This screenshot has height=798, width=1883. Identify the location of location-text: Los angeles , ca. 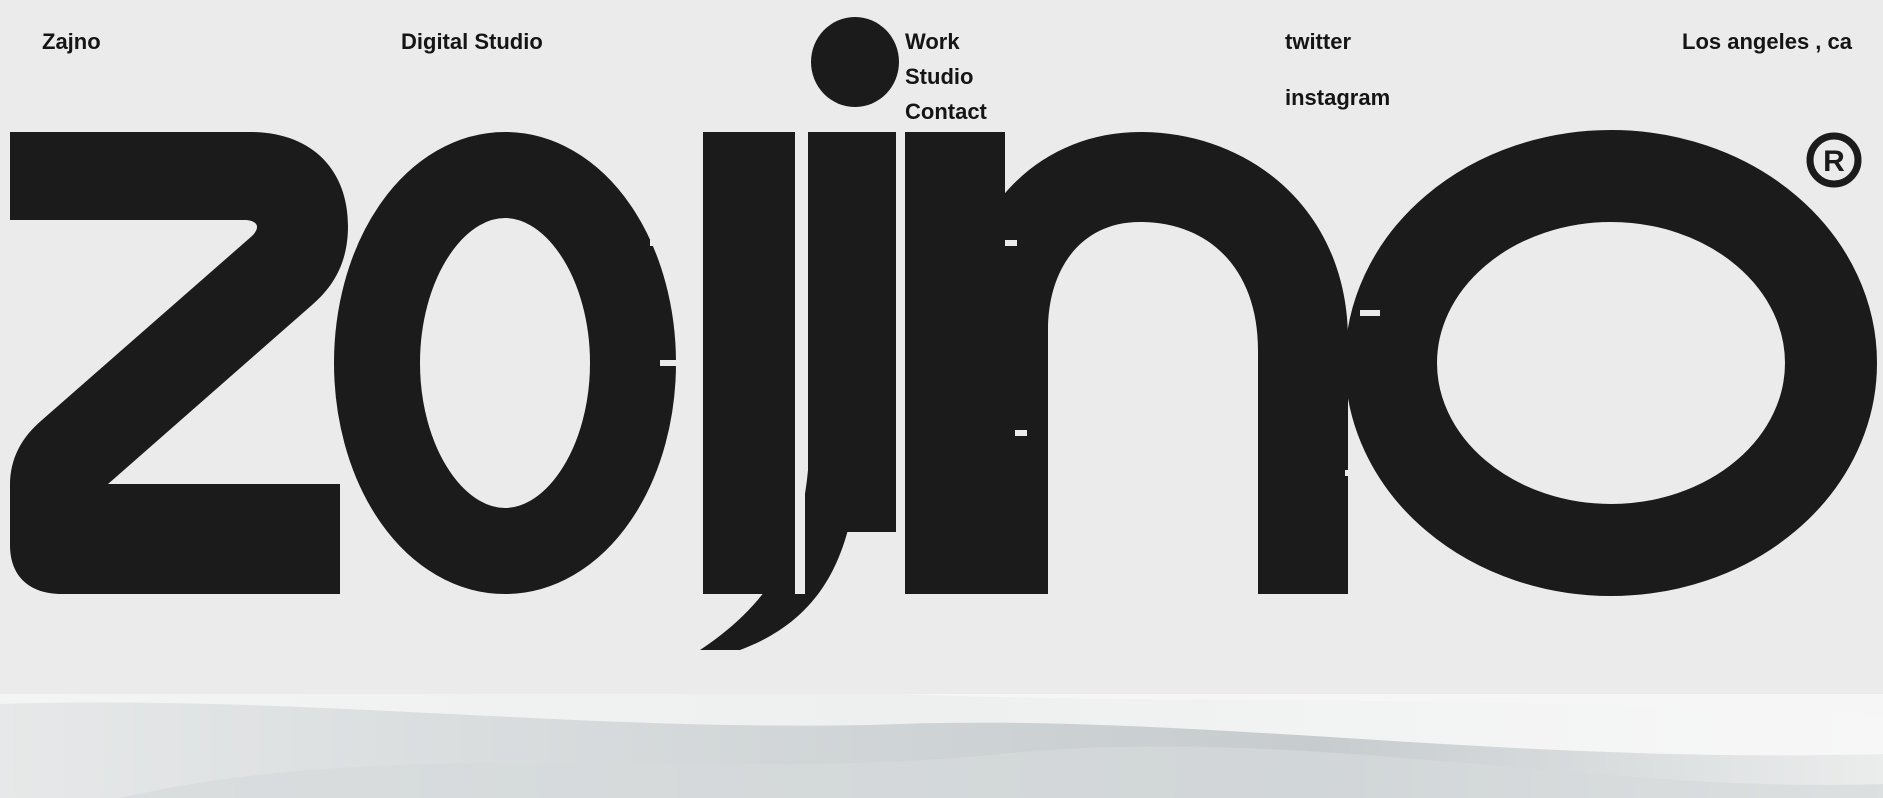
(1767, 41).